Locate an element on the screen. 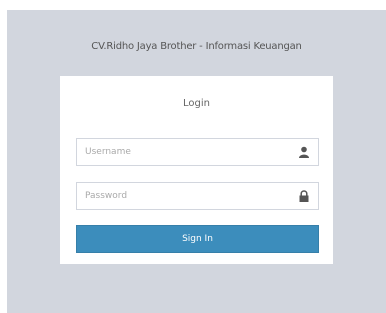  password-input is located at coordinates (186, 196).